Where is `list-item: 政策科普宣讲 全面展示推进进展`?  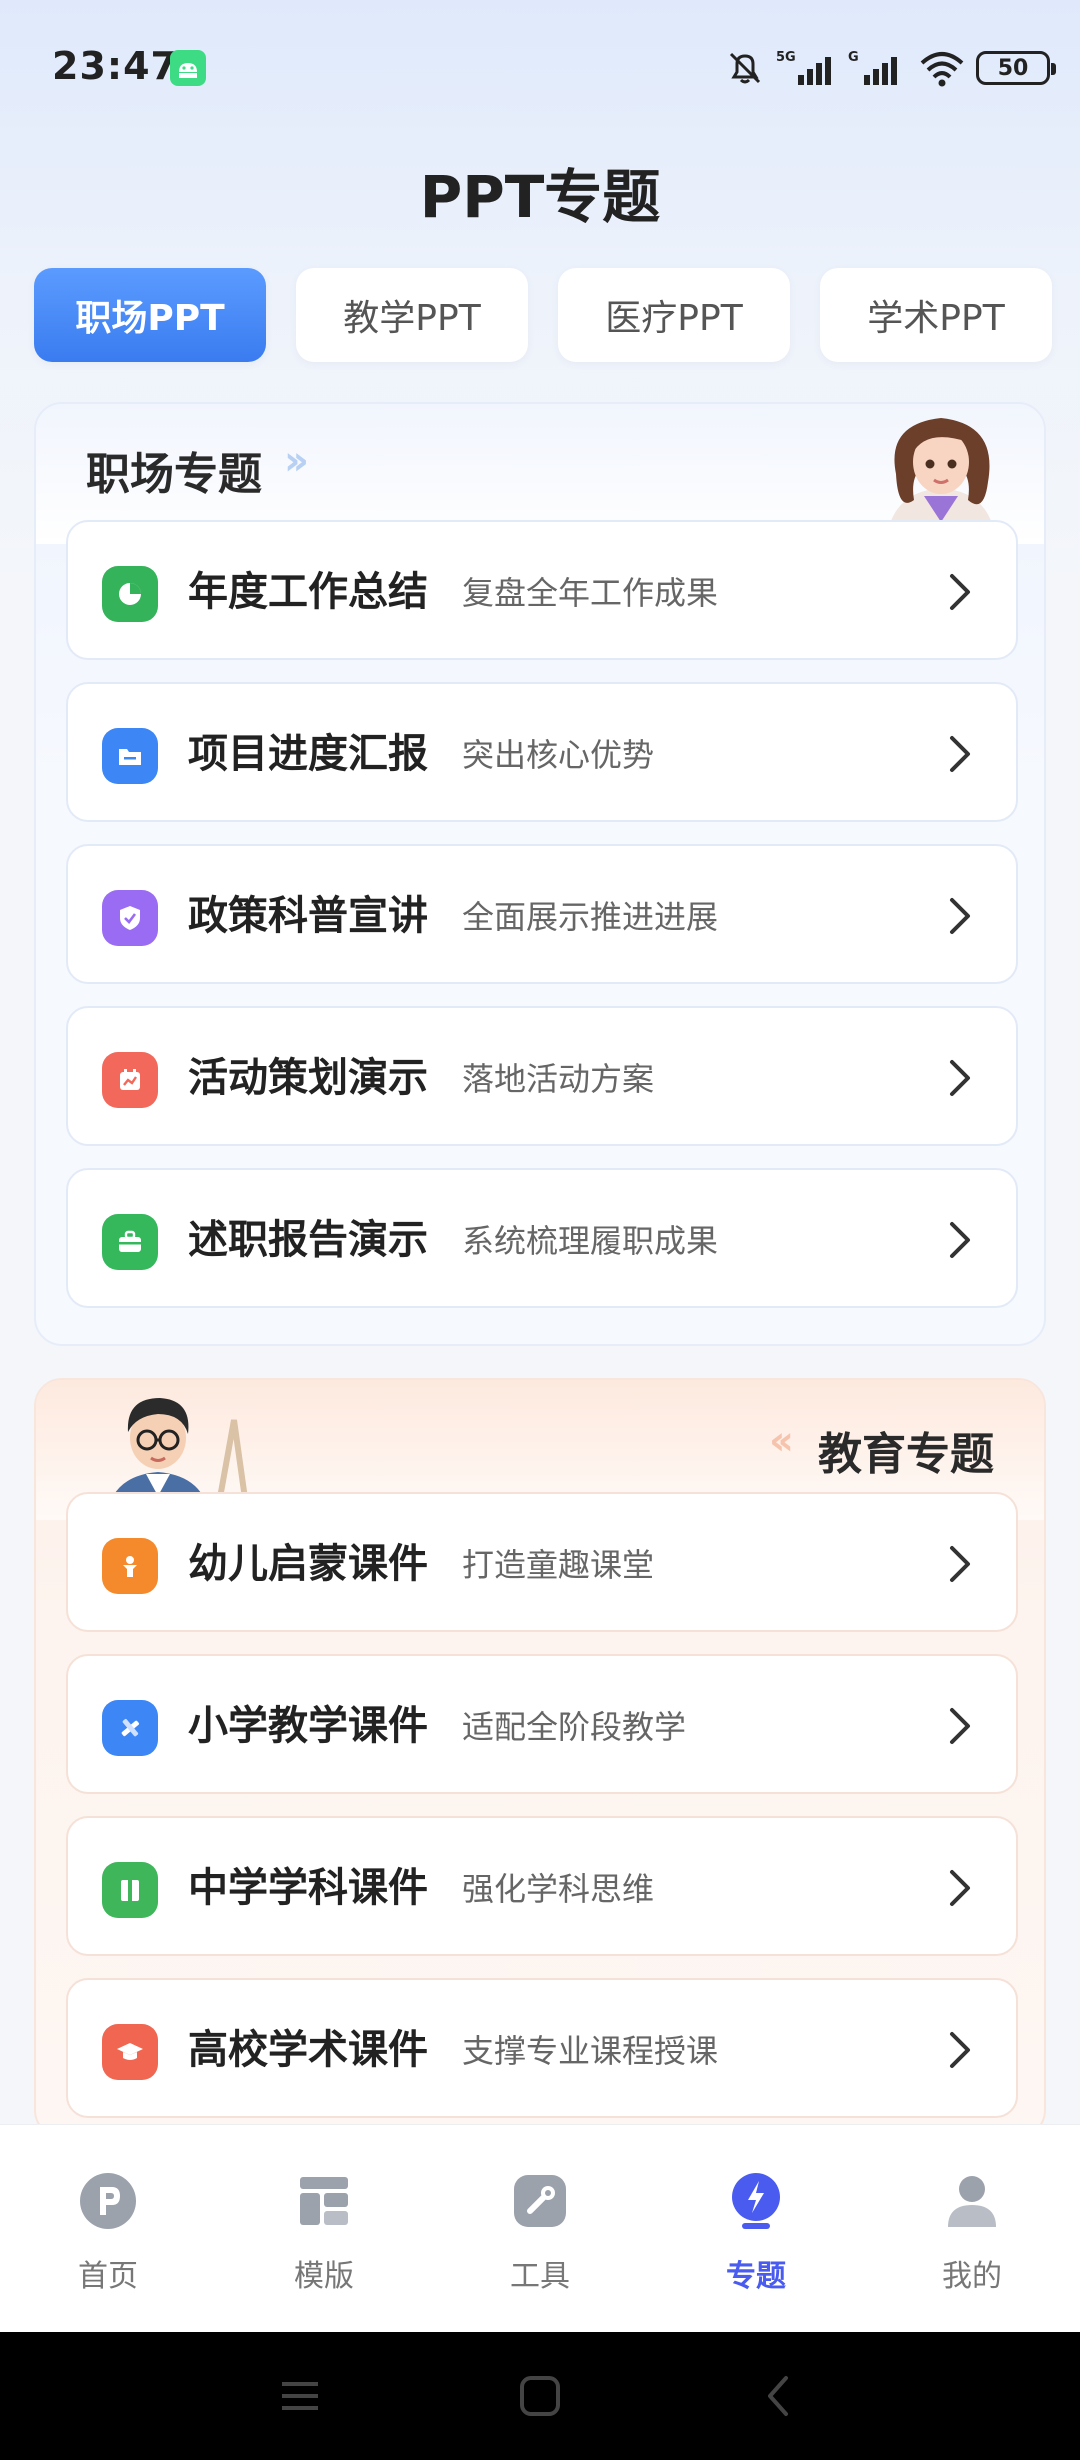
list-item: 政策科普宣讲 全面展示推进进展 is located at coordinates (542, 914).